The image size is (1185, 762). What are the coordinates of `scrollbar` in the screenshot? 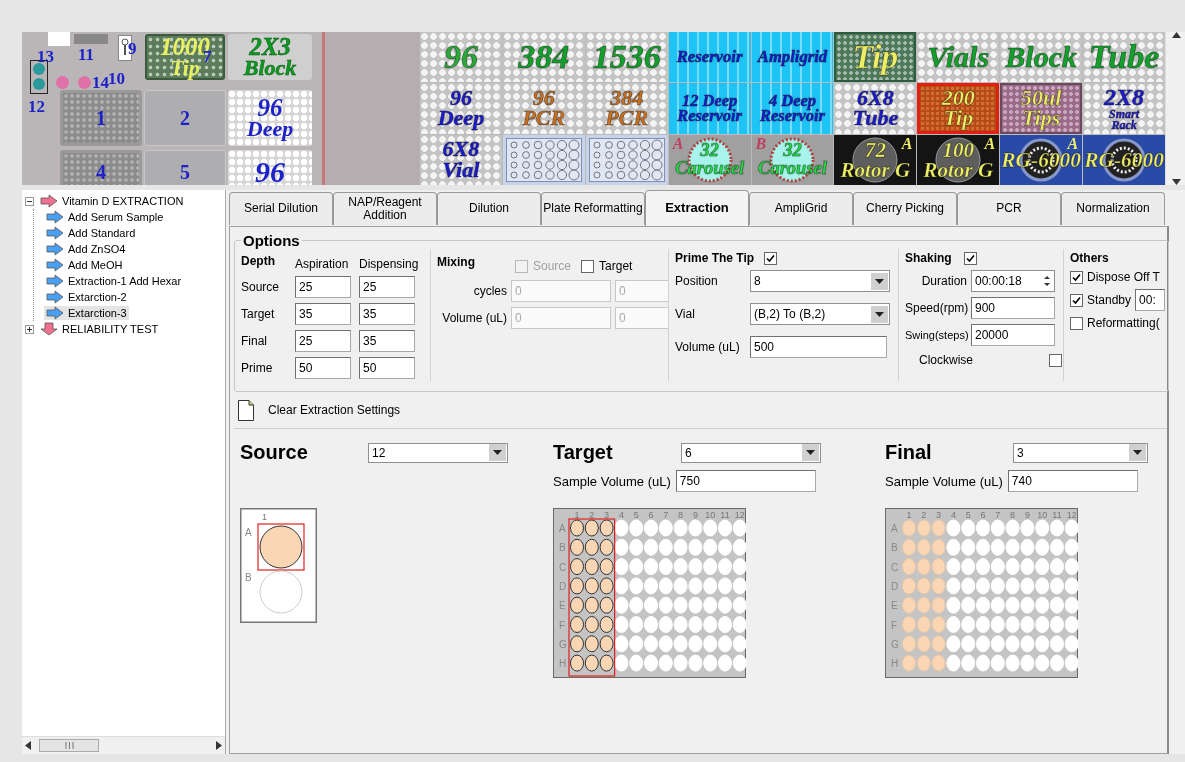 It's located at (123, 745).